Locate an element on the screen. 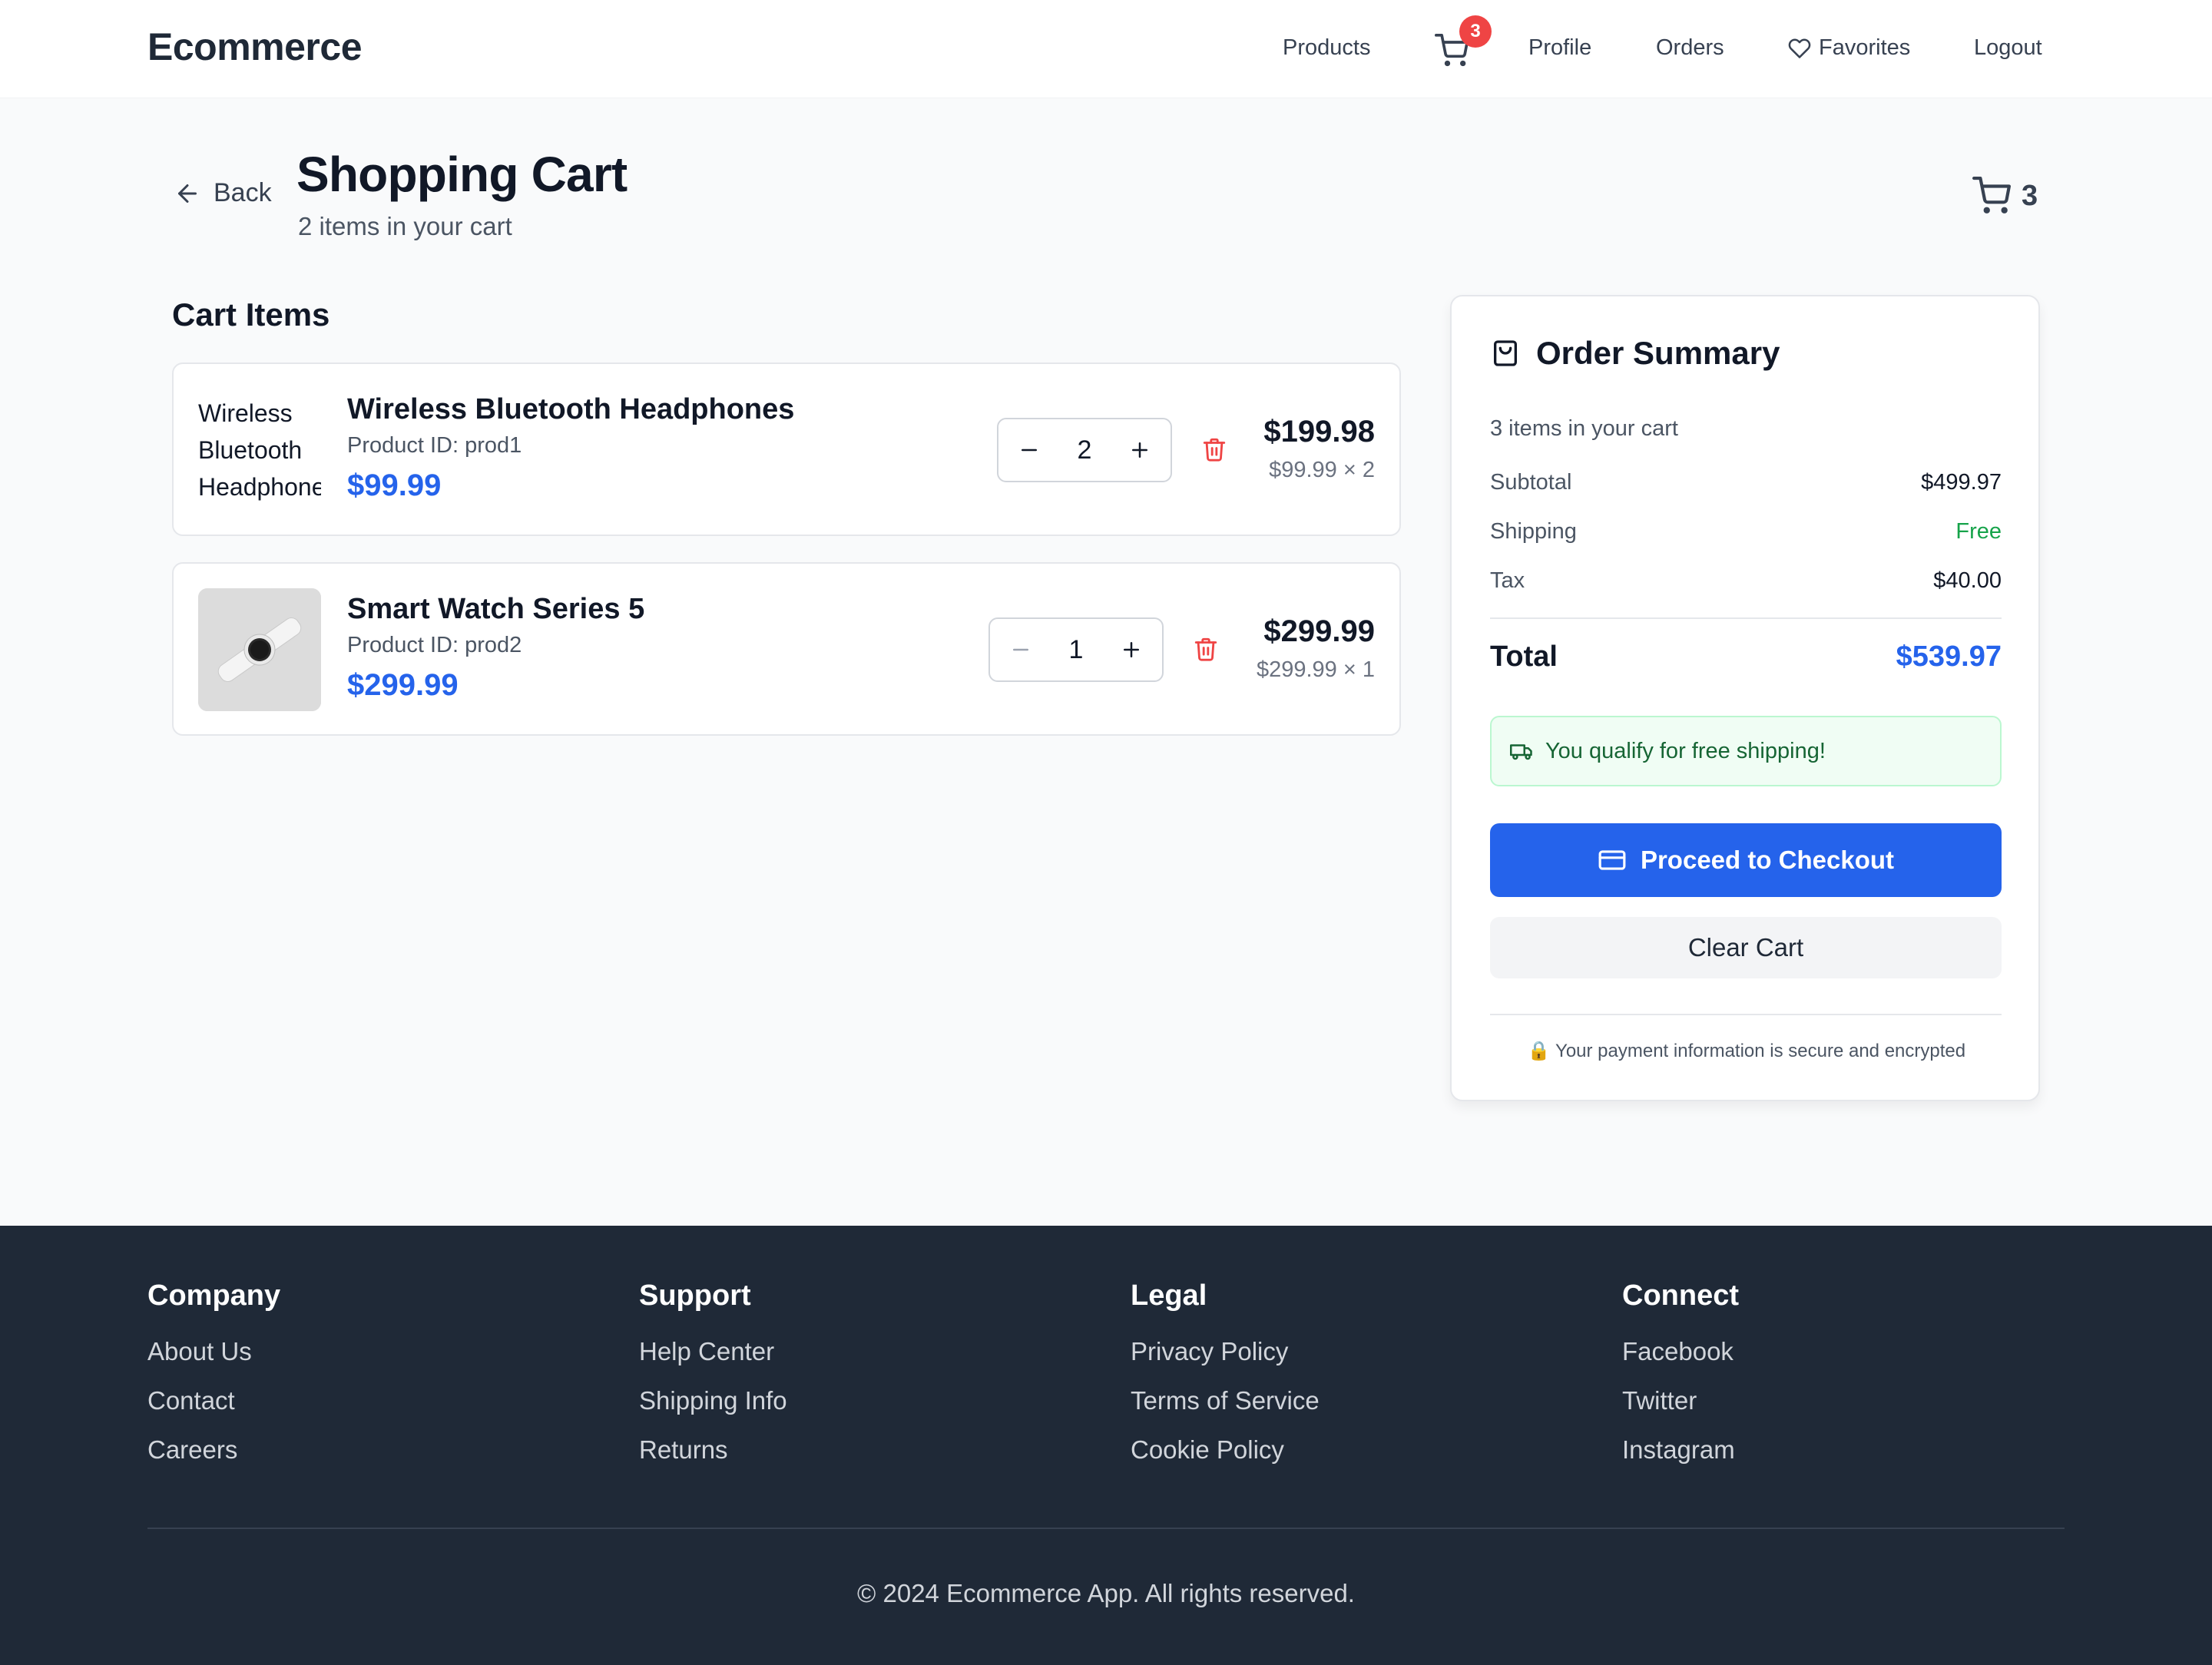  total-value: $539.97 is located at coordinates (1949, 657).